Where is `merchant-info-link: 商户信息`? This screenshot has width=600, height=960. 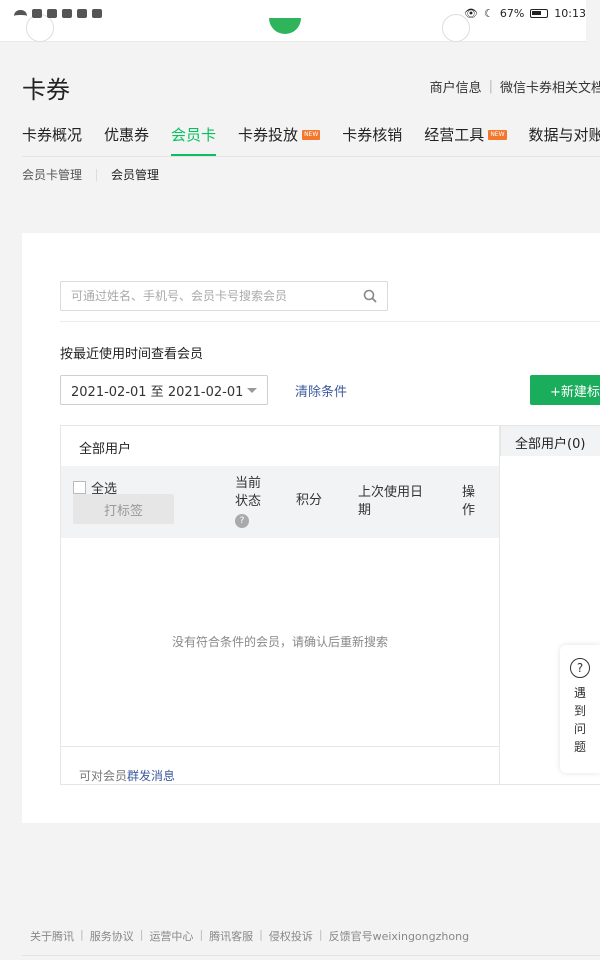 merchant-info-link: 商户信息 is located at coordinates (456, 86).